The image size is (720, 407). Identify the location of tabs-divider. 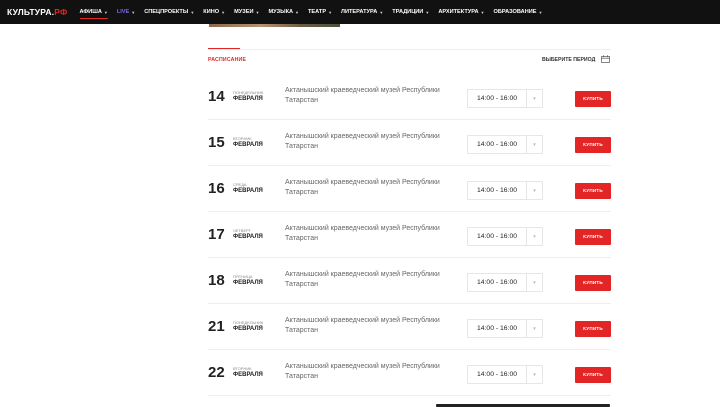
(409, 49).